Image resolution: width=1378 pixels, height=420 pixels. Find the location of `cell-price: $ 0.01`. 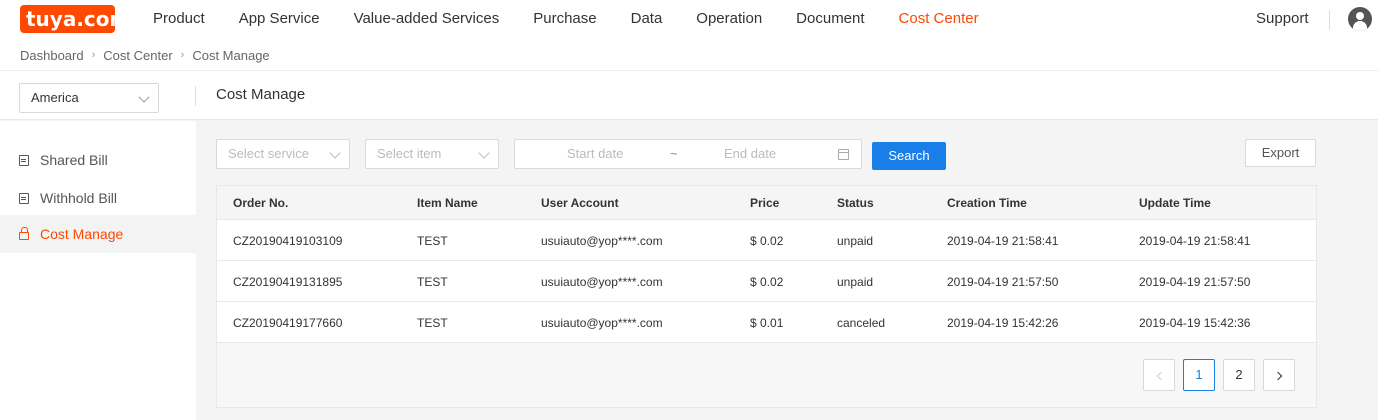

cell-price: $ 0.01 is located at coordinates (767, 323).